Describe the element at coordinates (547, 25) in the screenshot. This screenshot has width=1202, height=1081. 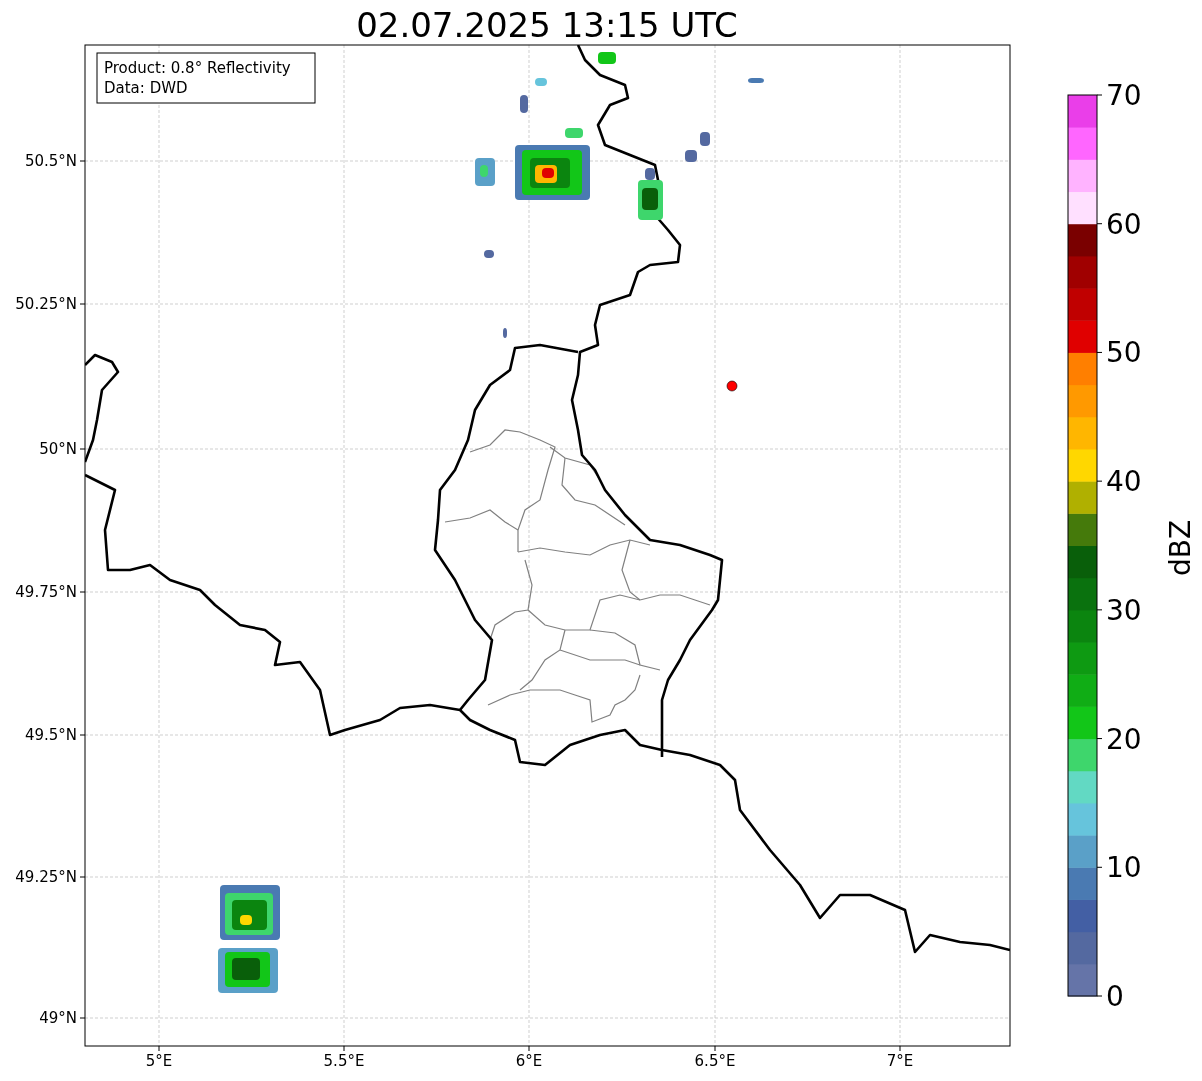
I see `chart-title: 02.07.2025 13:15 UTC` at that location.